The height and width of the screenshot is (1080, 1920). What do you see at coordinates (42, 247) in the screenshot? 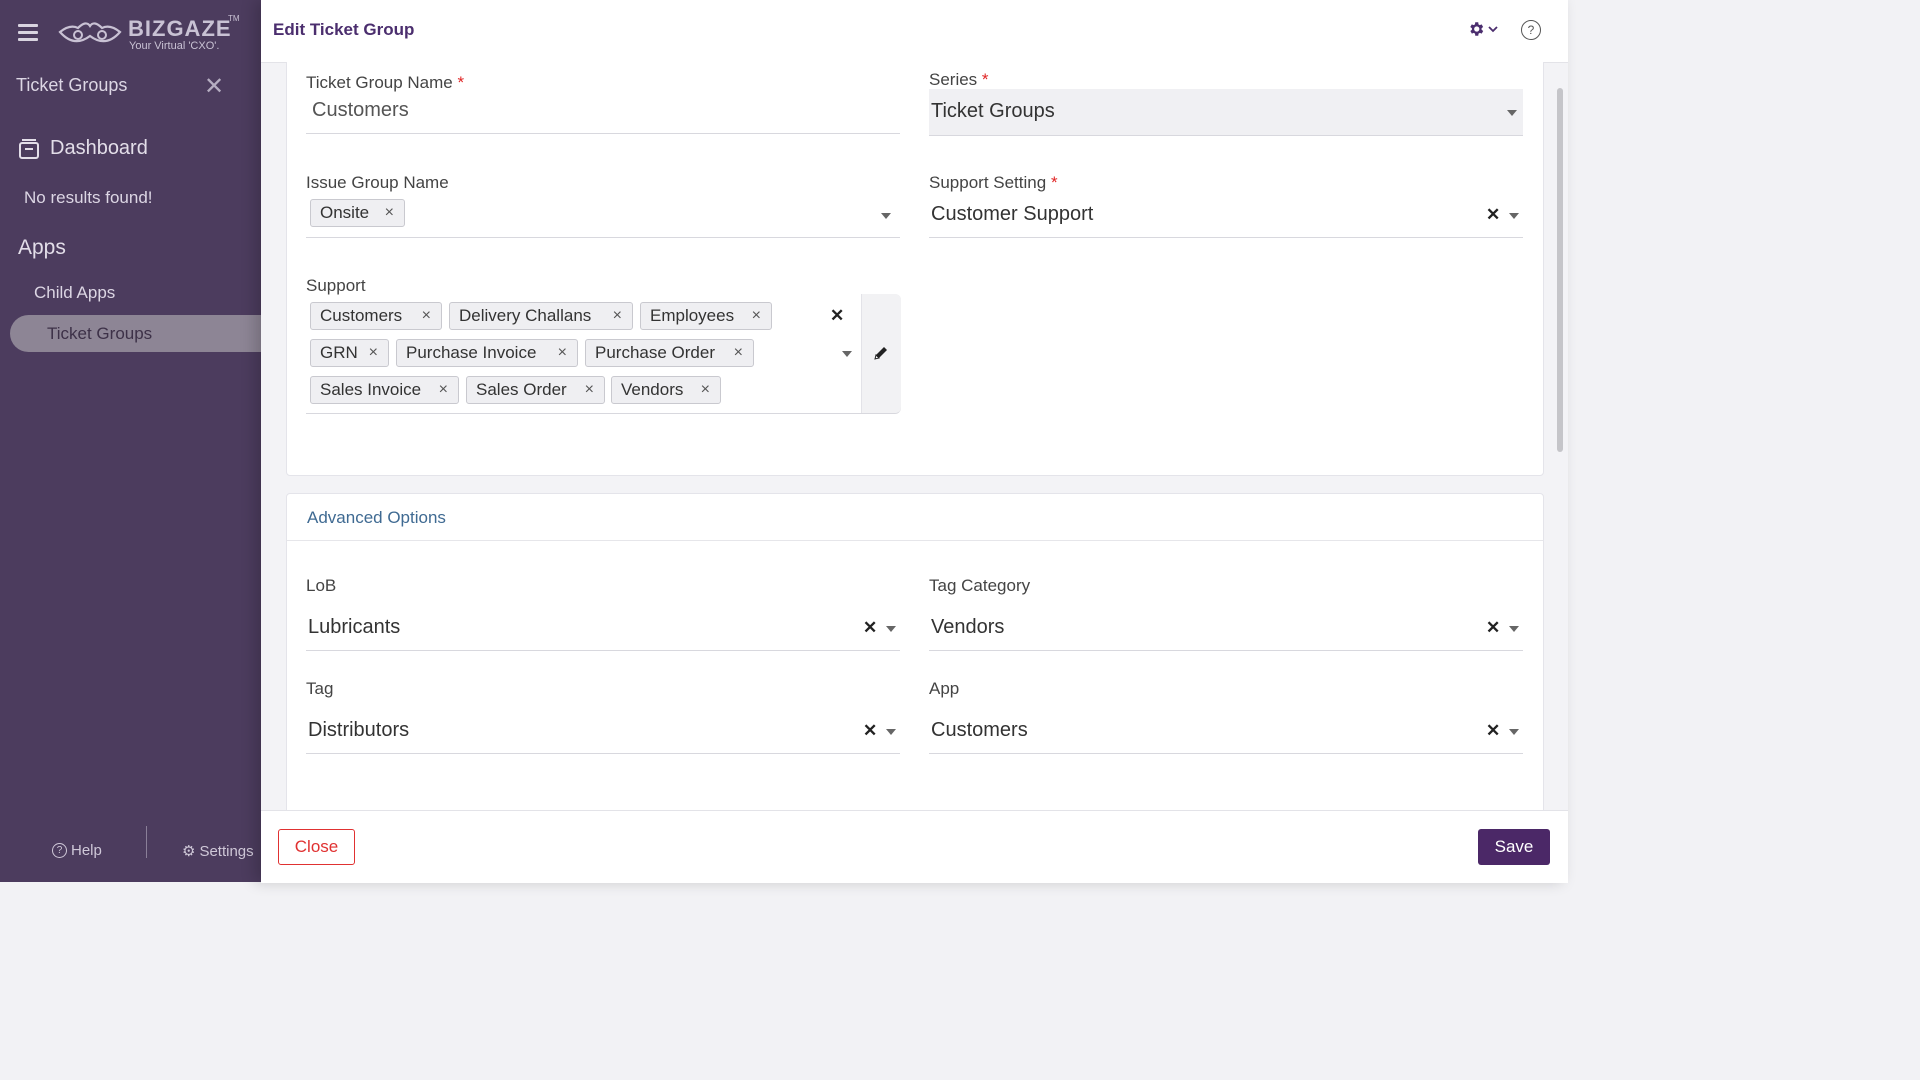
I see `apps-heading: Apps` at bounding box center [42, 247].